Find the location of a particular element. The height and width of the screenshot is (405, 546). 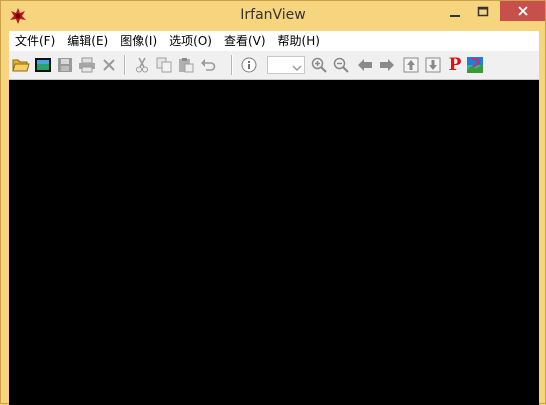

zoom-in-icon is located at coordinates (319, 65).